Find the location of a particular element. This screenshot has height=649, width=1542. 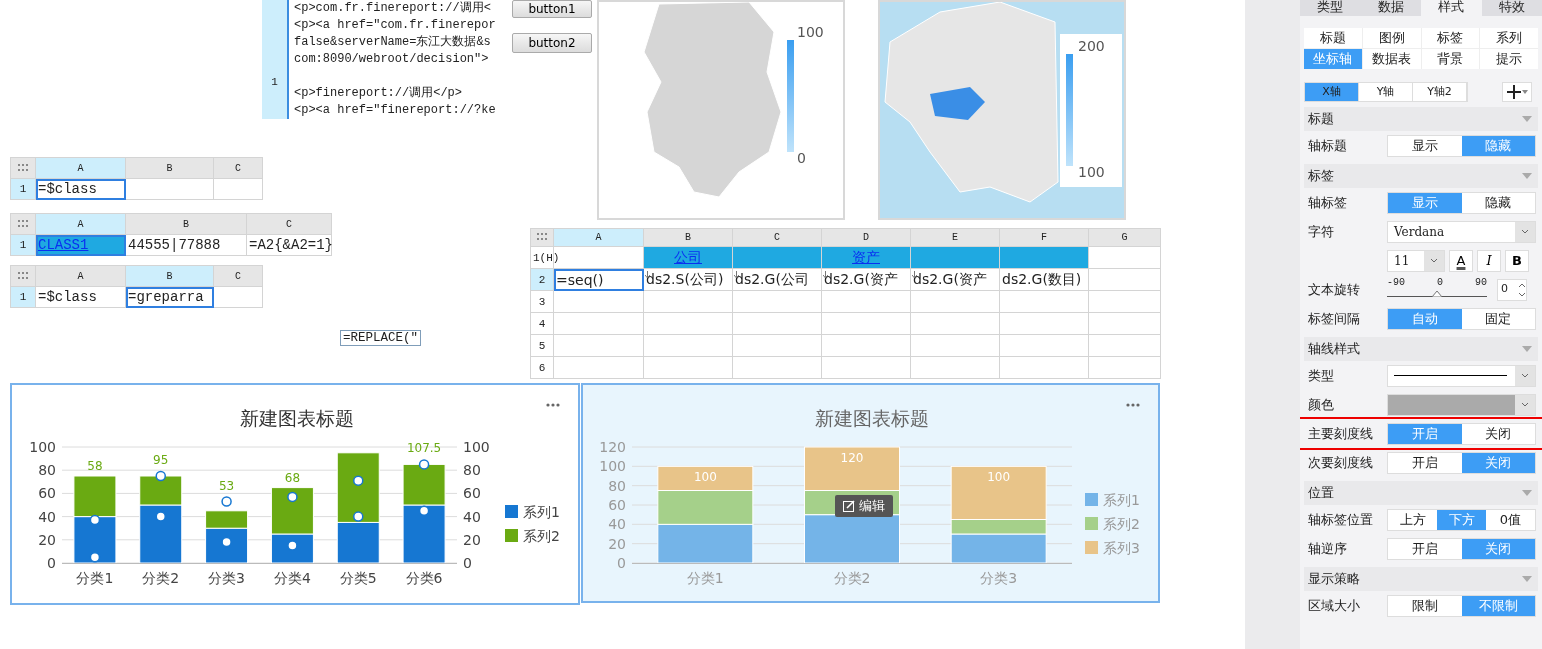

table-cell: ds2.G(数目) is located at coordinates (1044, 279).